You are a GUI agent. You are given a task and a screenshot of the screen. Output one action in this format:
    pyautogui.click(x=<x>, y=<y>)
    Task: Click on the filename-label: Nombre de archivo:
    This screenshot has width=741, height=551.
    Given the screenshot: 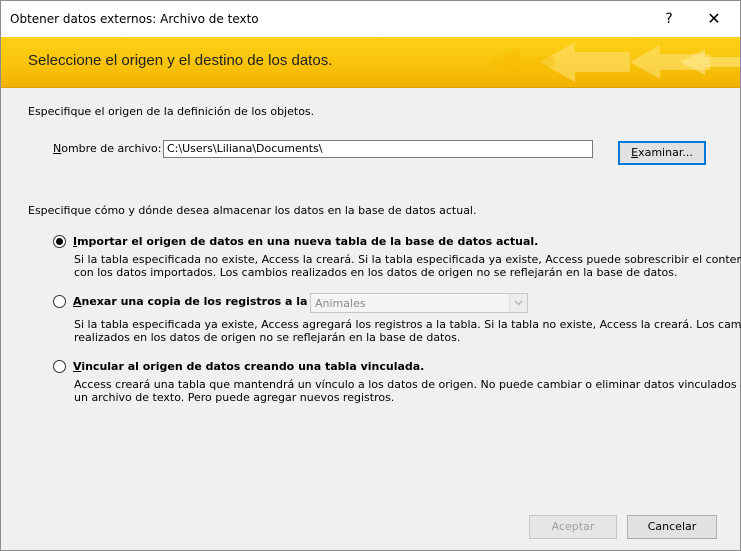 What is the action you would take?
    pyautogui.click(x=107, y=148)
    